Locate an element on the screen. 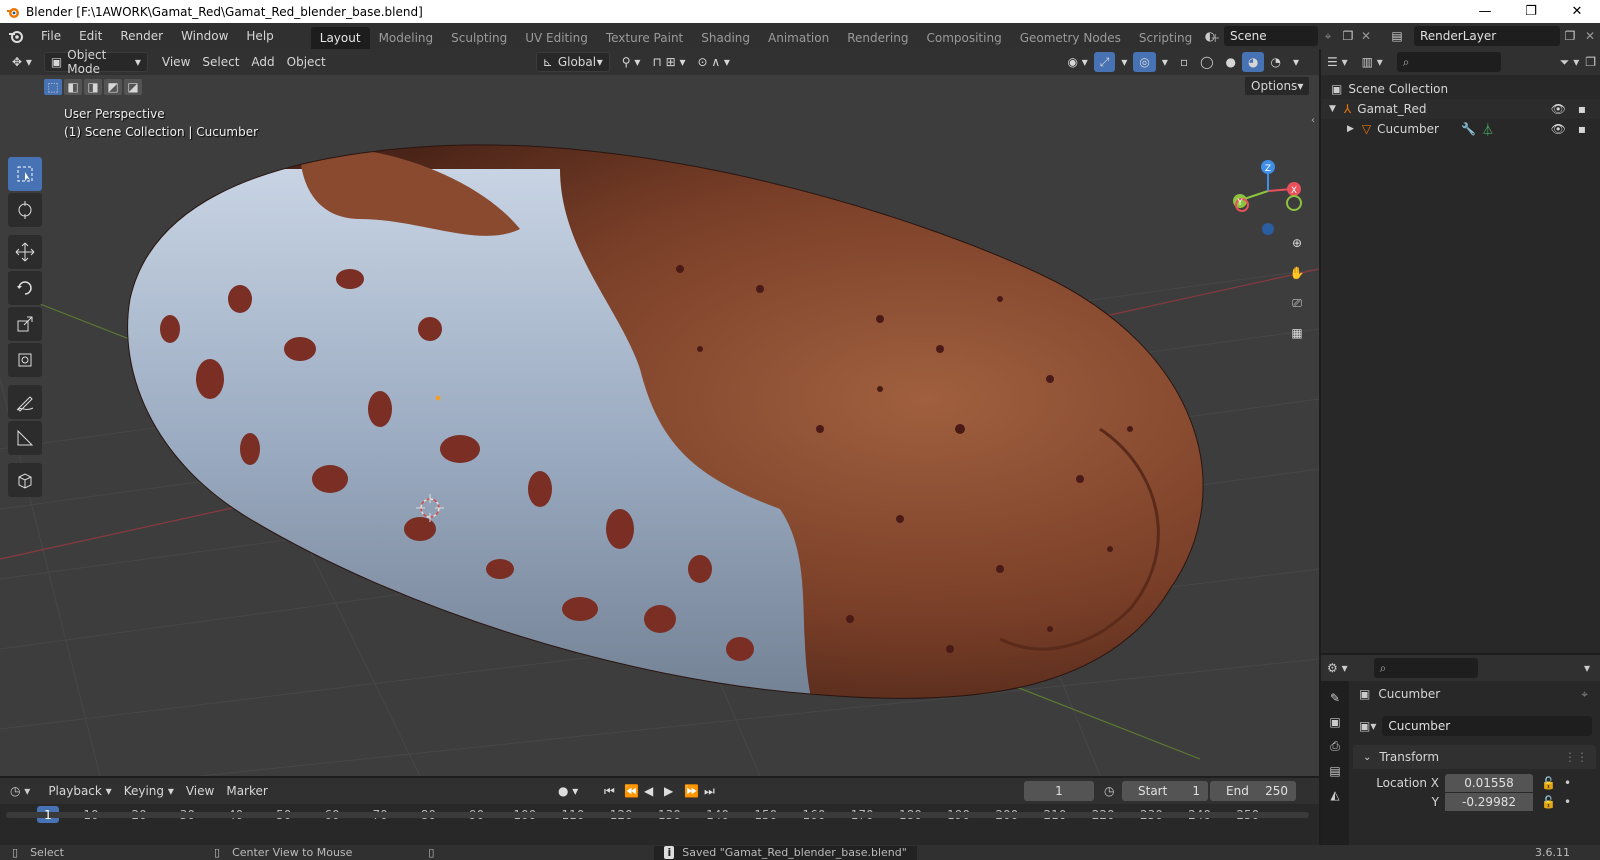 Image resolution: width=1600 pixels, height=860 pixels. maximize-button: ❐ is located at coordinates (1531, 11).